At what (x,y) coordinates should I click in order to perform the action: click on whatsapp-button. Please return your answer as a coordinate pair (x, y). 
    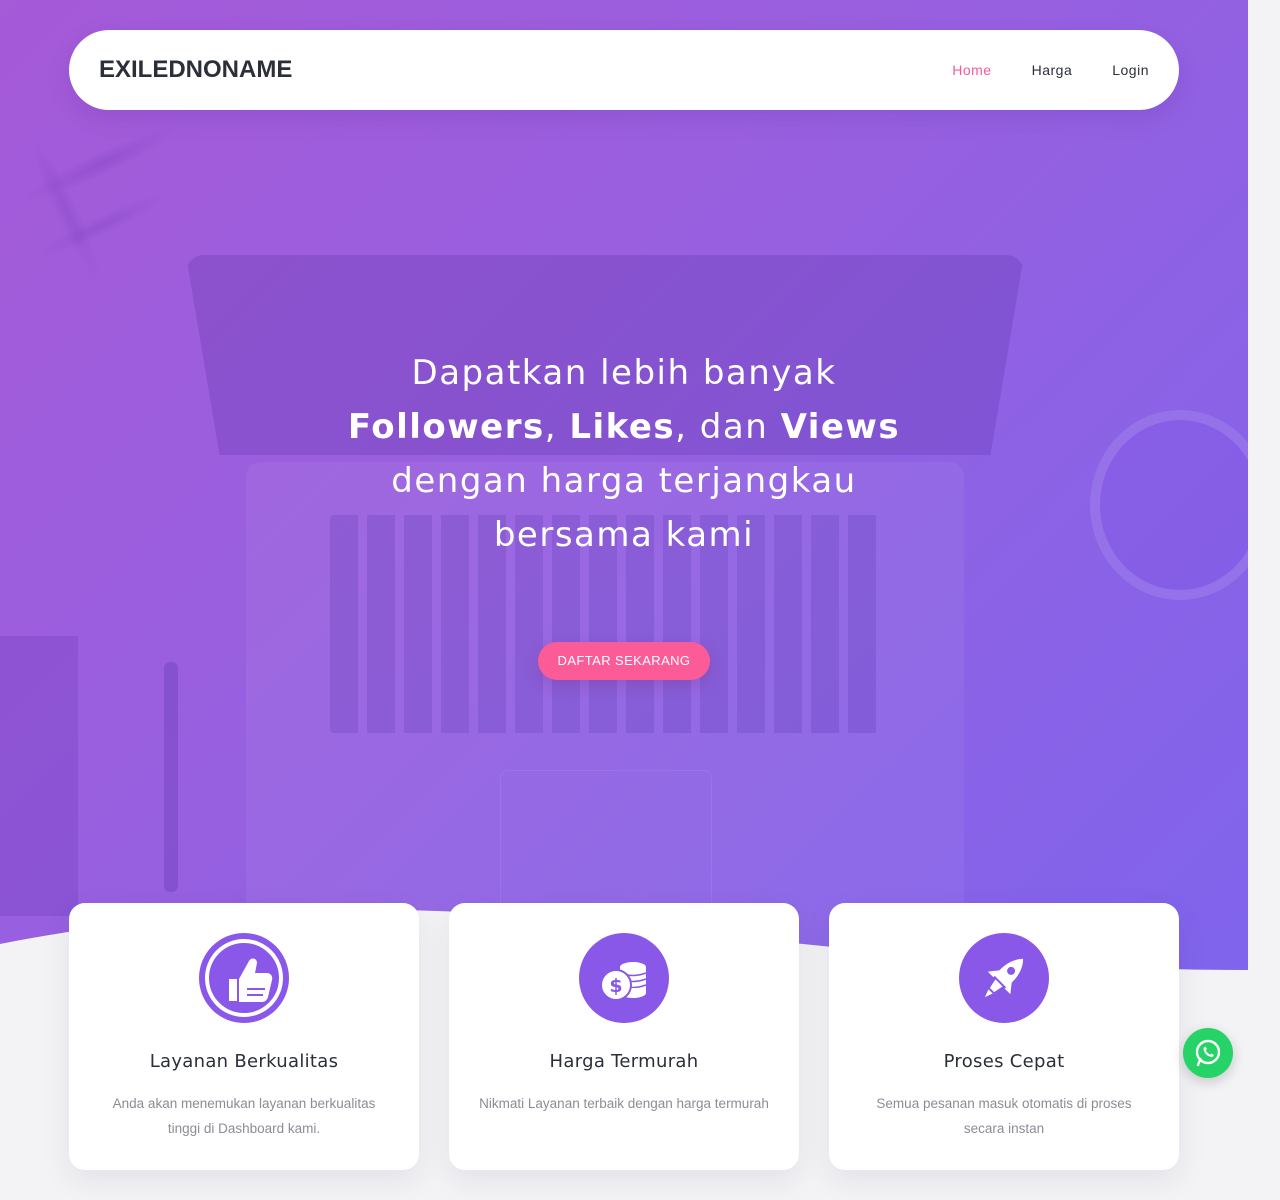
    Looking at the image, I should click on (1208, 1053).